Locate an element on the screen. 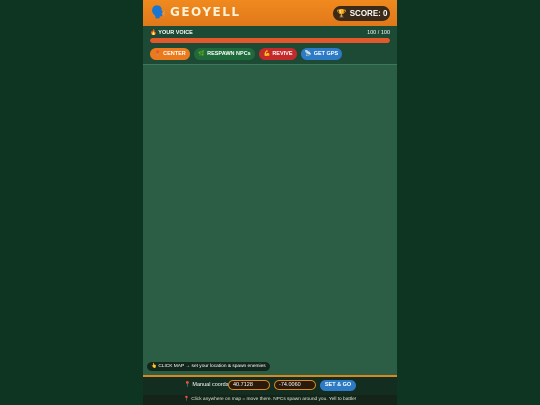 The image size is (540, 405). header-bar: 🗣️ GEOYELL 🏆 SCORE: 0 is located at coordinates (270, 13).